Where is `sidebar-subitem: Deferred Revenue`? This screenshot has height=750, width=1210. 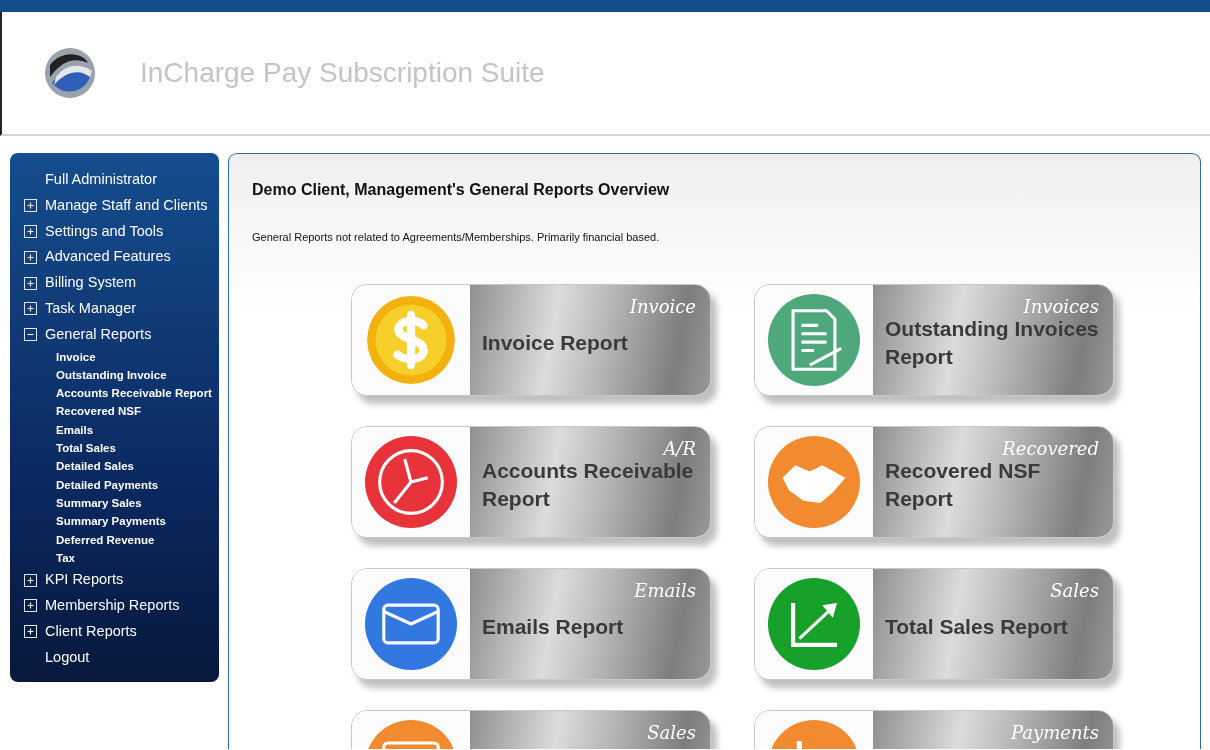 sidebar-subitem: Deferred Revenue is located at coordinates (121, 539).